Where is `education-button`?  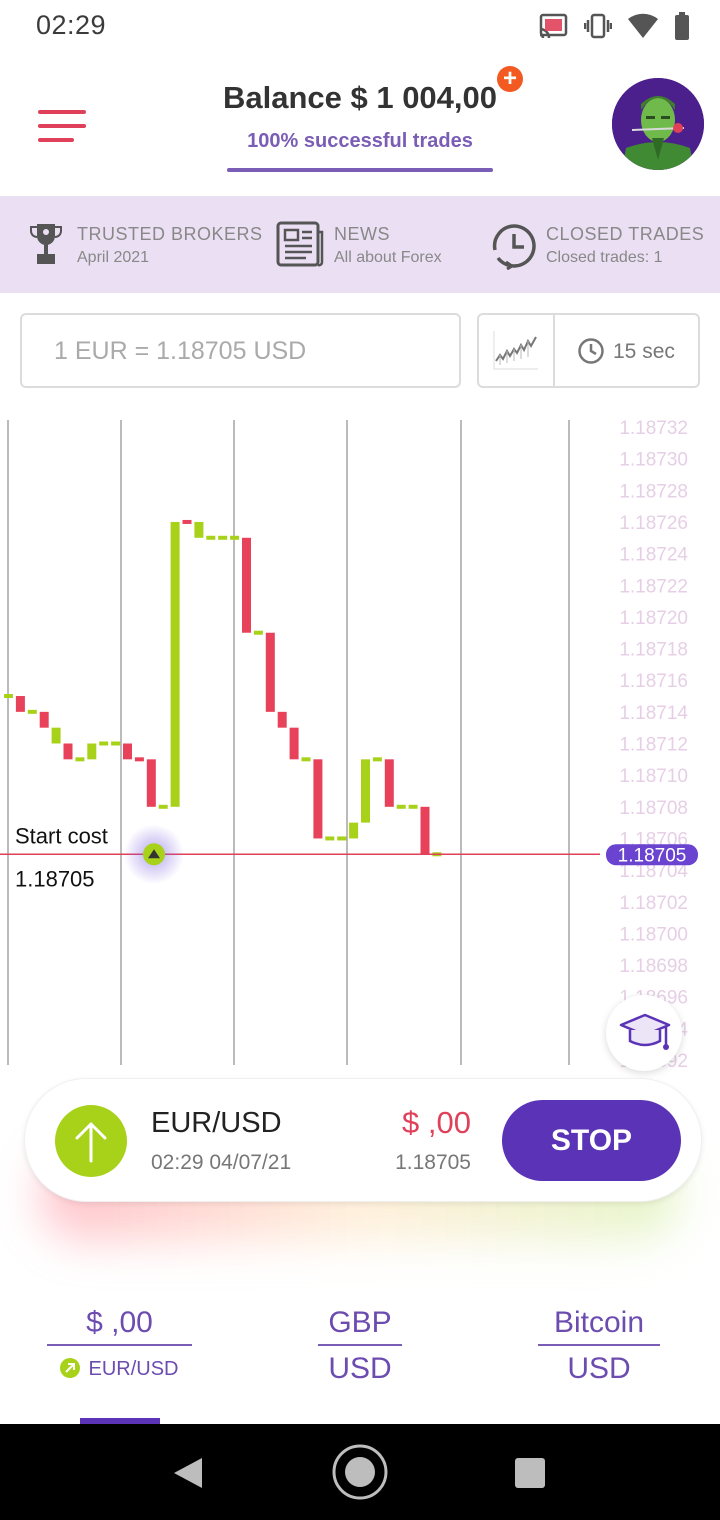
education-button is located at coordinates (644, 1033).